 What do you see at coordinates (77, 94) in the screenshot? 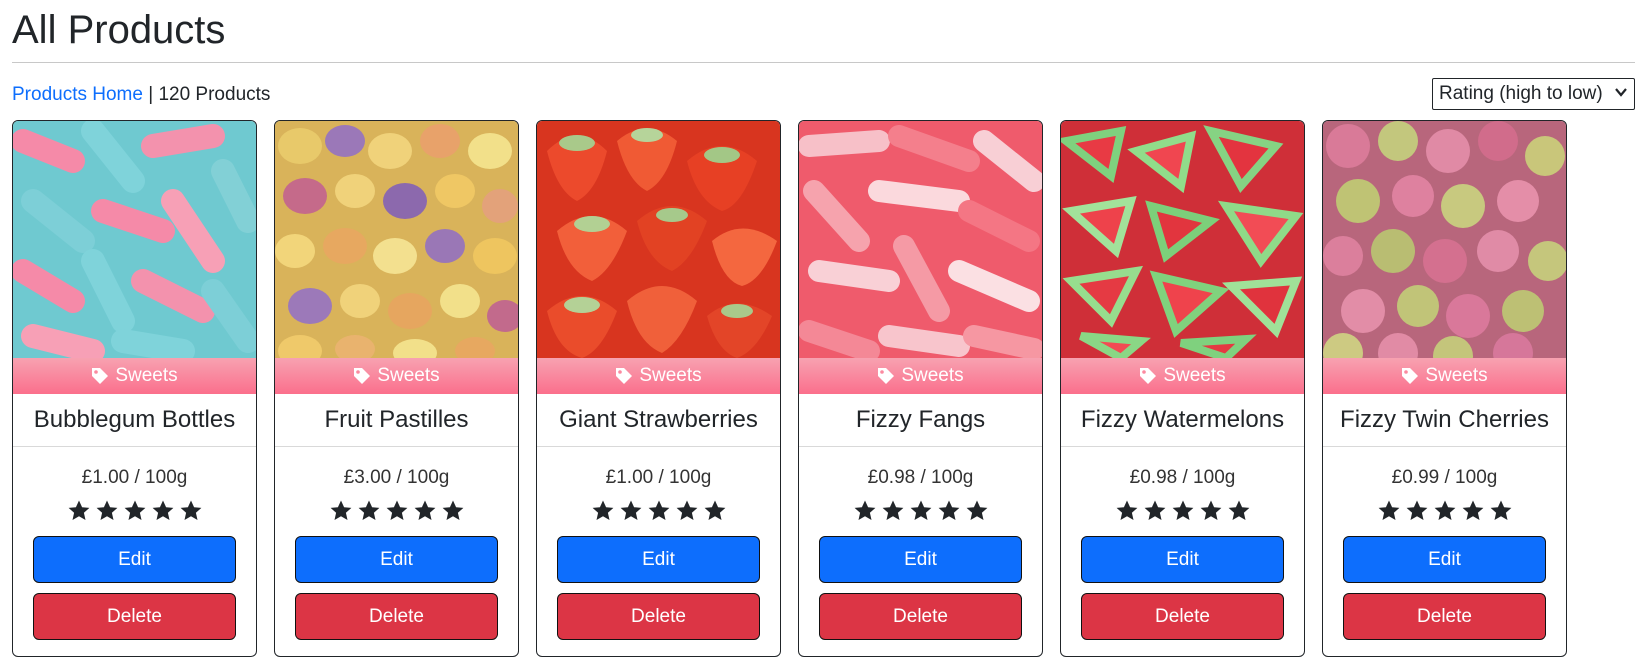
I see `products-home-link: Products Home` at bounding box center [77, 94].